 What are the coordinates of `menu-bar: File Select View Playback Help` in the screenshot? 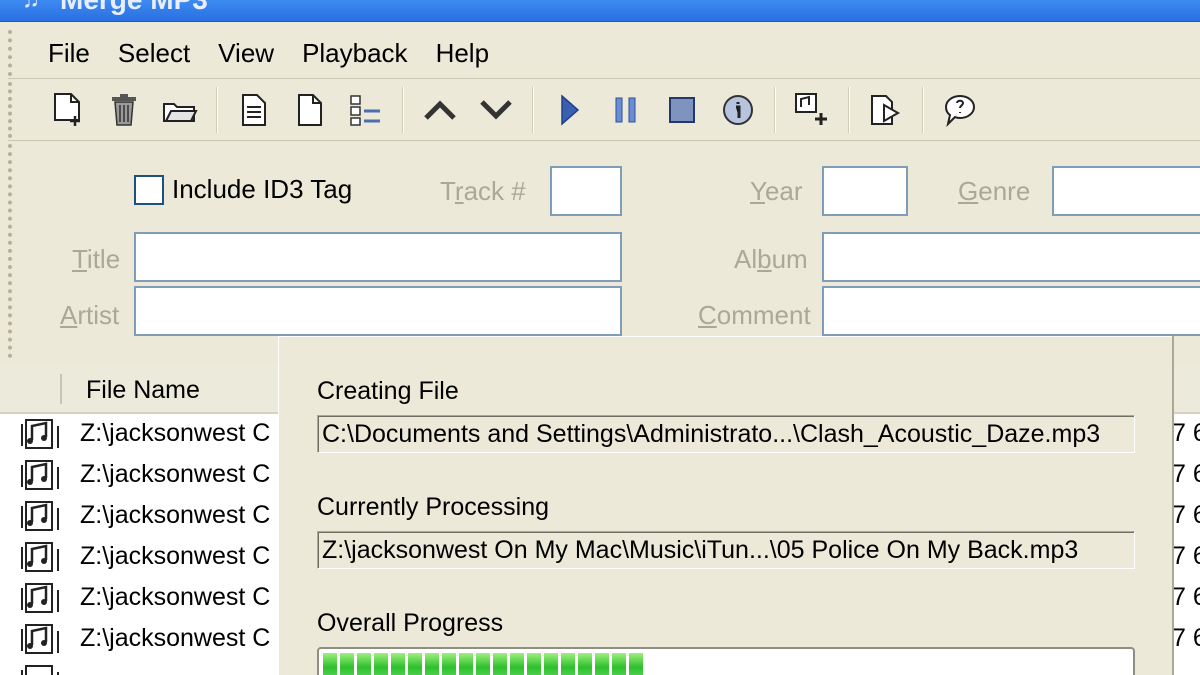 It's located at (604, 53).